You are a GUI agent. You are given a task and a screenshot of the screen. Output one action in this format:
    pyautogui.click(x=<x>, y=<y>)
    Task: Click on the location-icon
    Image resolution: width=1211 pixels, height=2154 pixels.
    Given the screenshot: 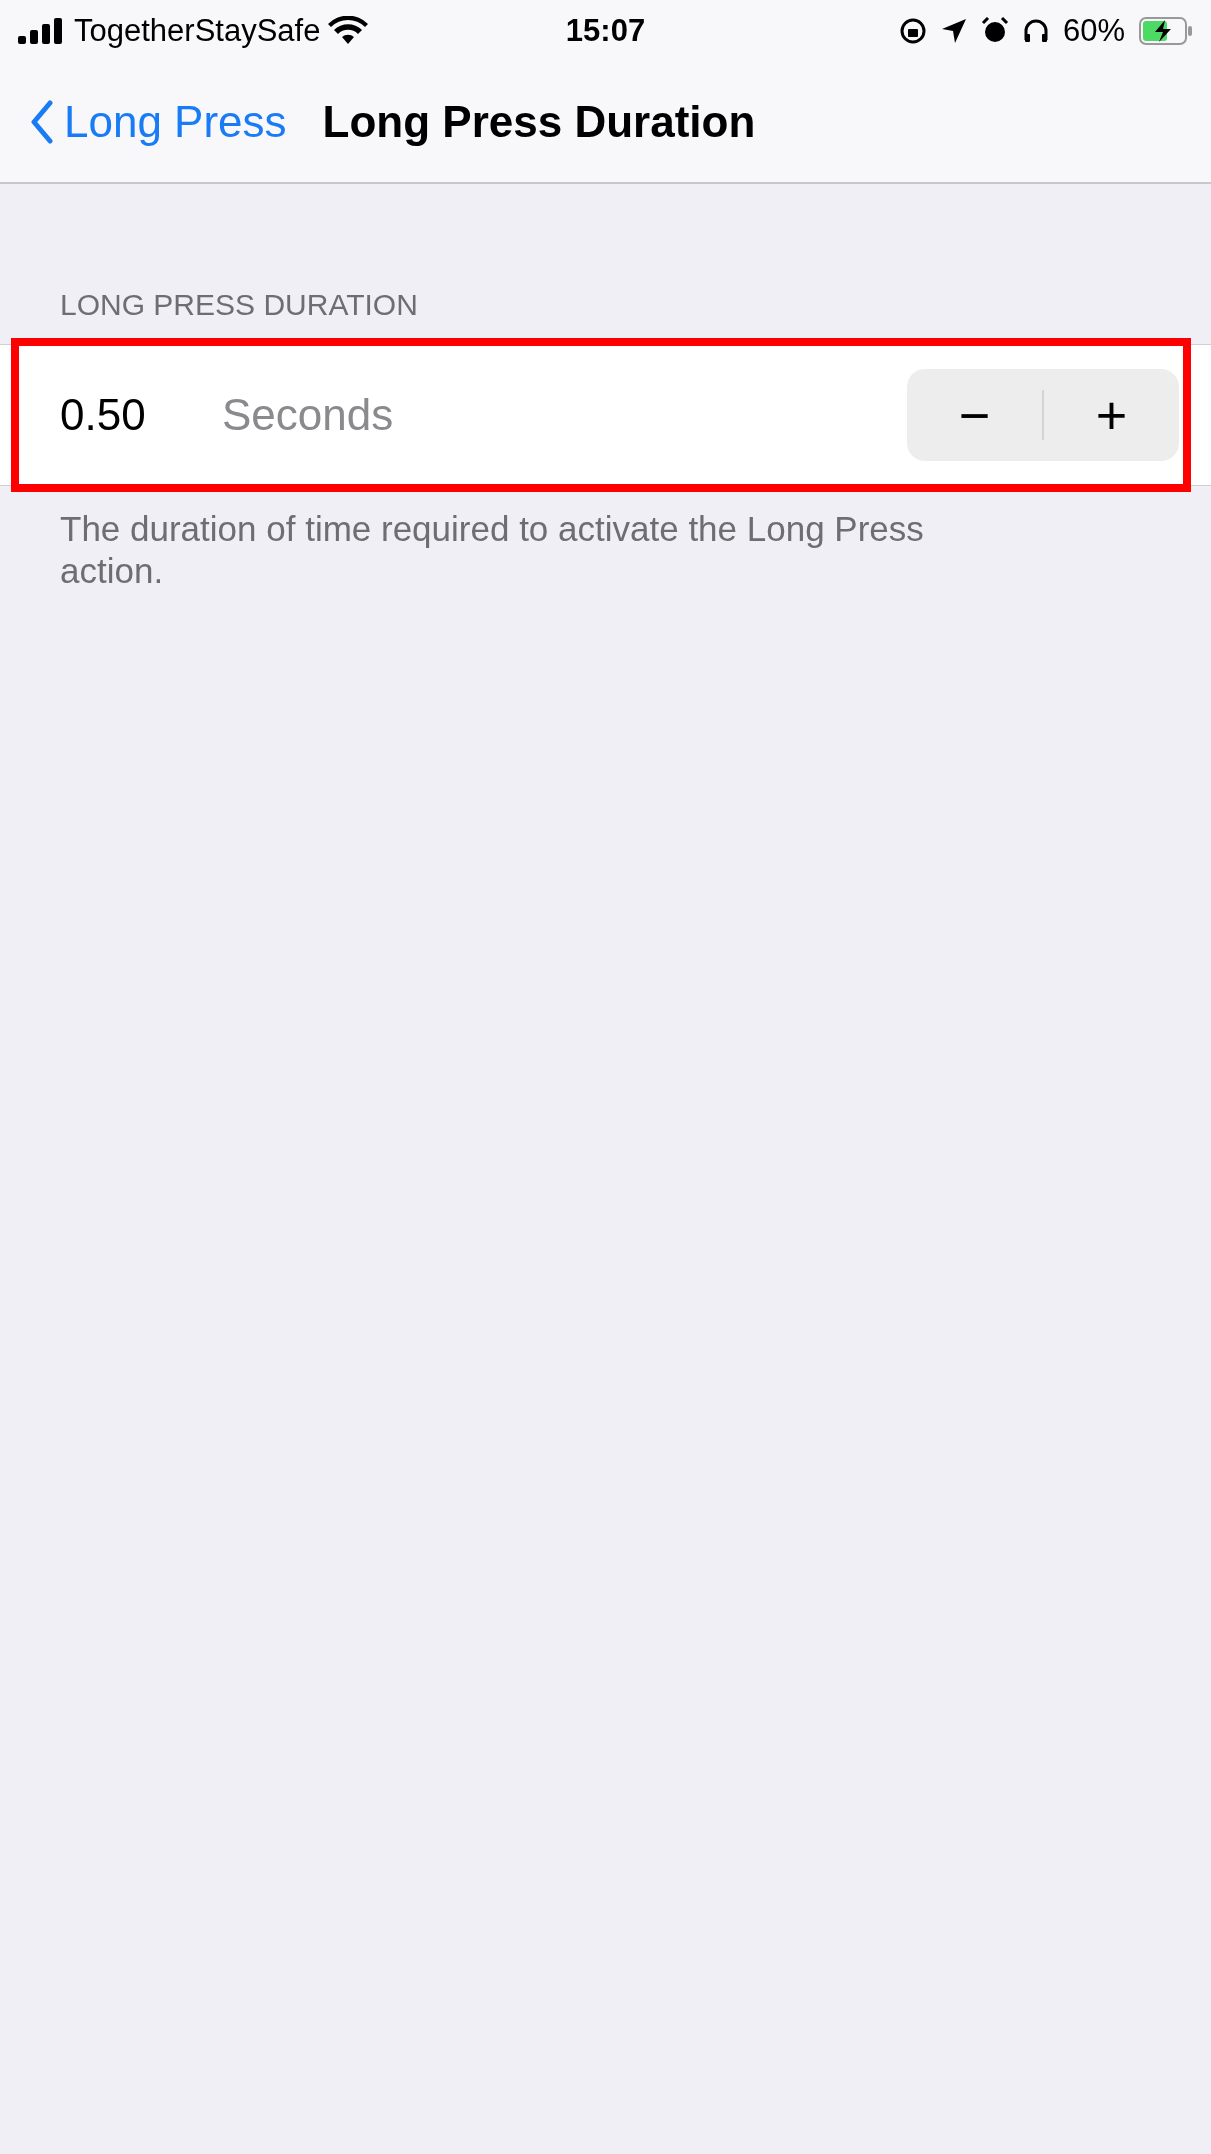 What is the action you would take?
    pyautogui.click(x=953, y=31)
    